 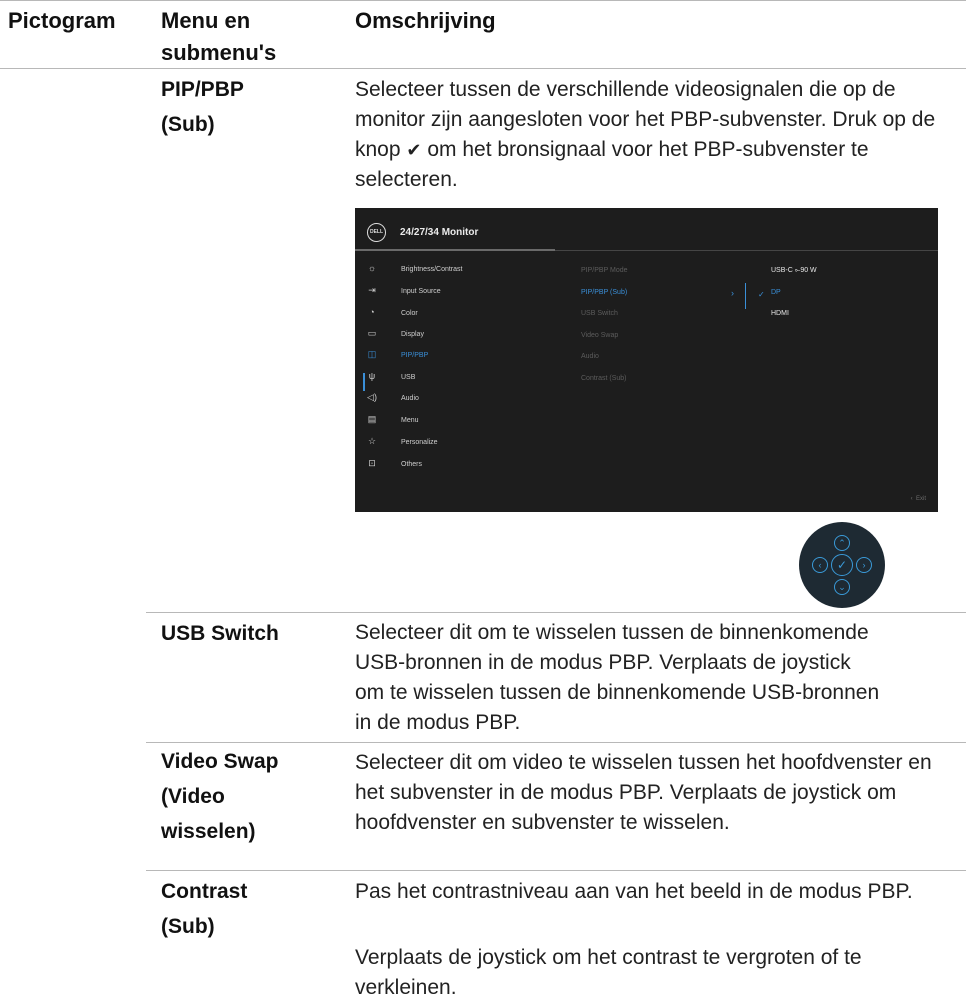 I want to click on menu-item-usb: ψ USB, so click(x=455, y=378).